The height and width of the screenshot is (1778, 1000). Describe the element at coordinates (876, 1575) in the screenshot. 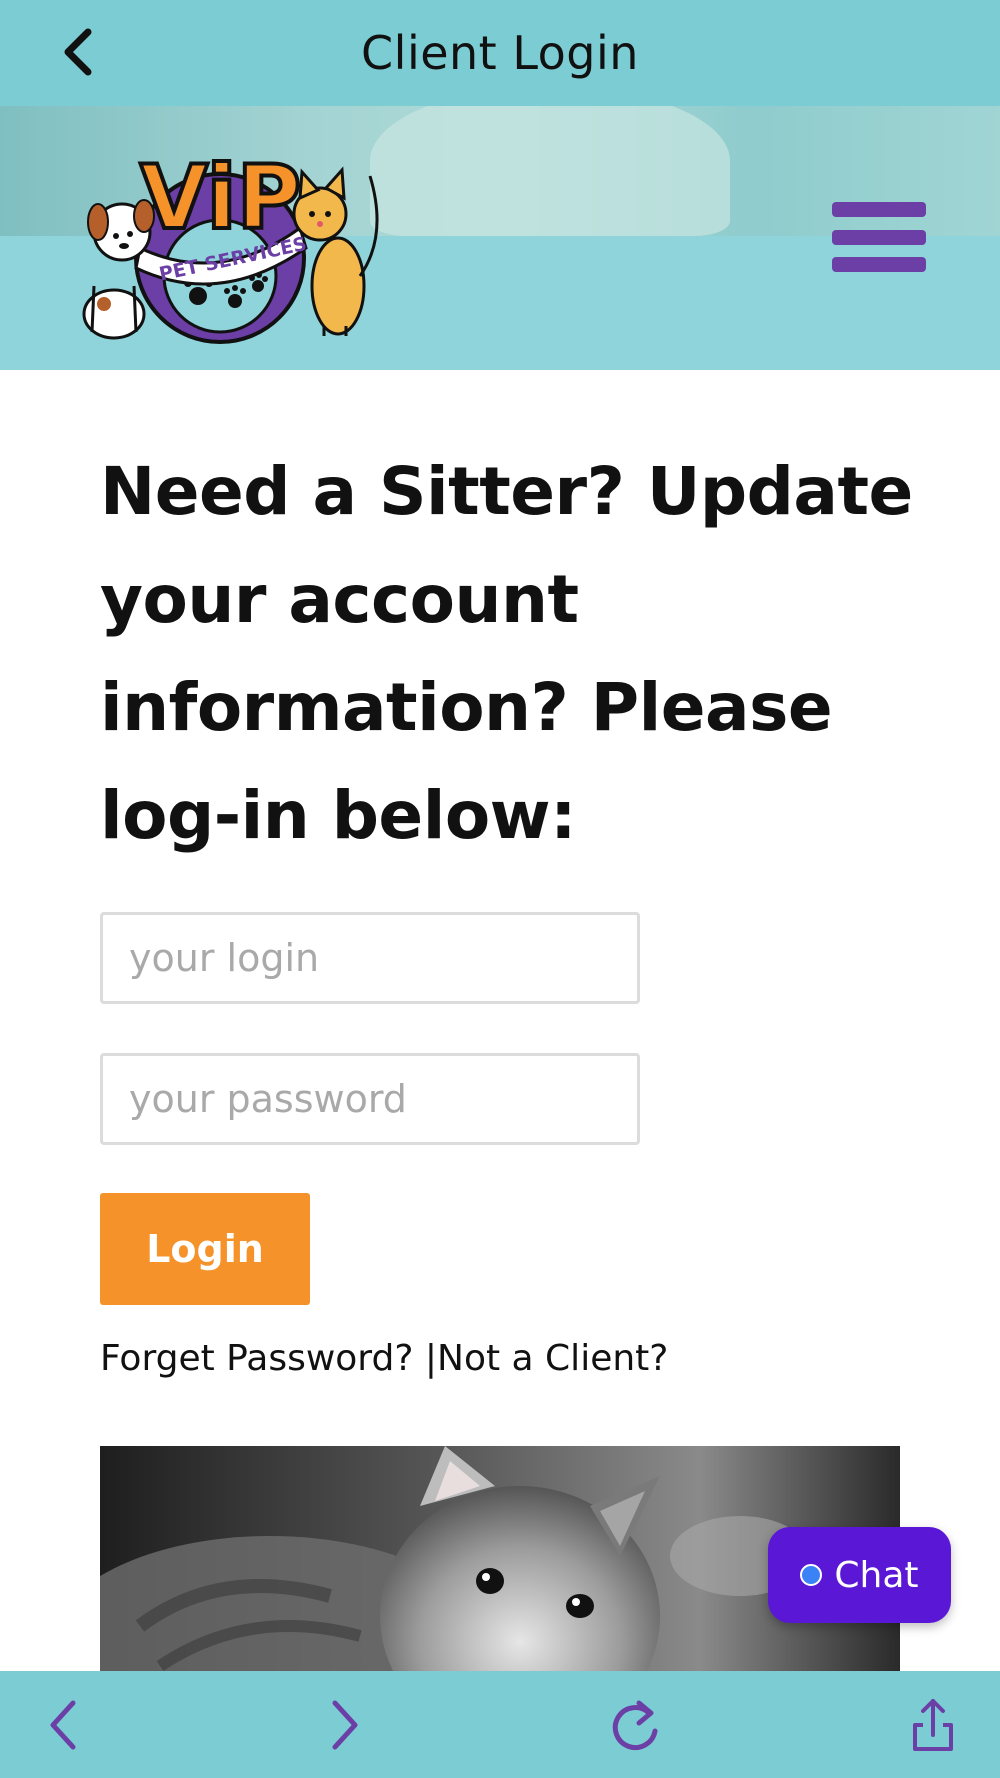

I see `chat-label: Chat` at that location.